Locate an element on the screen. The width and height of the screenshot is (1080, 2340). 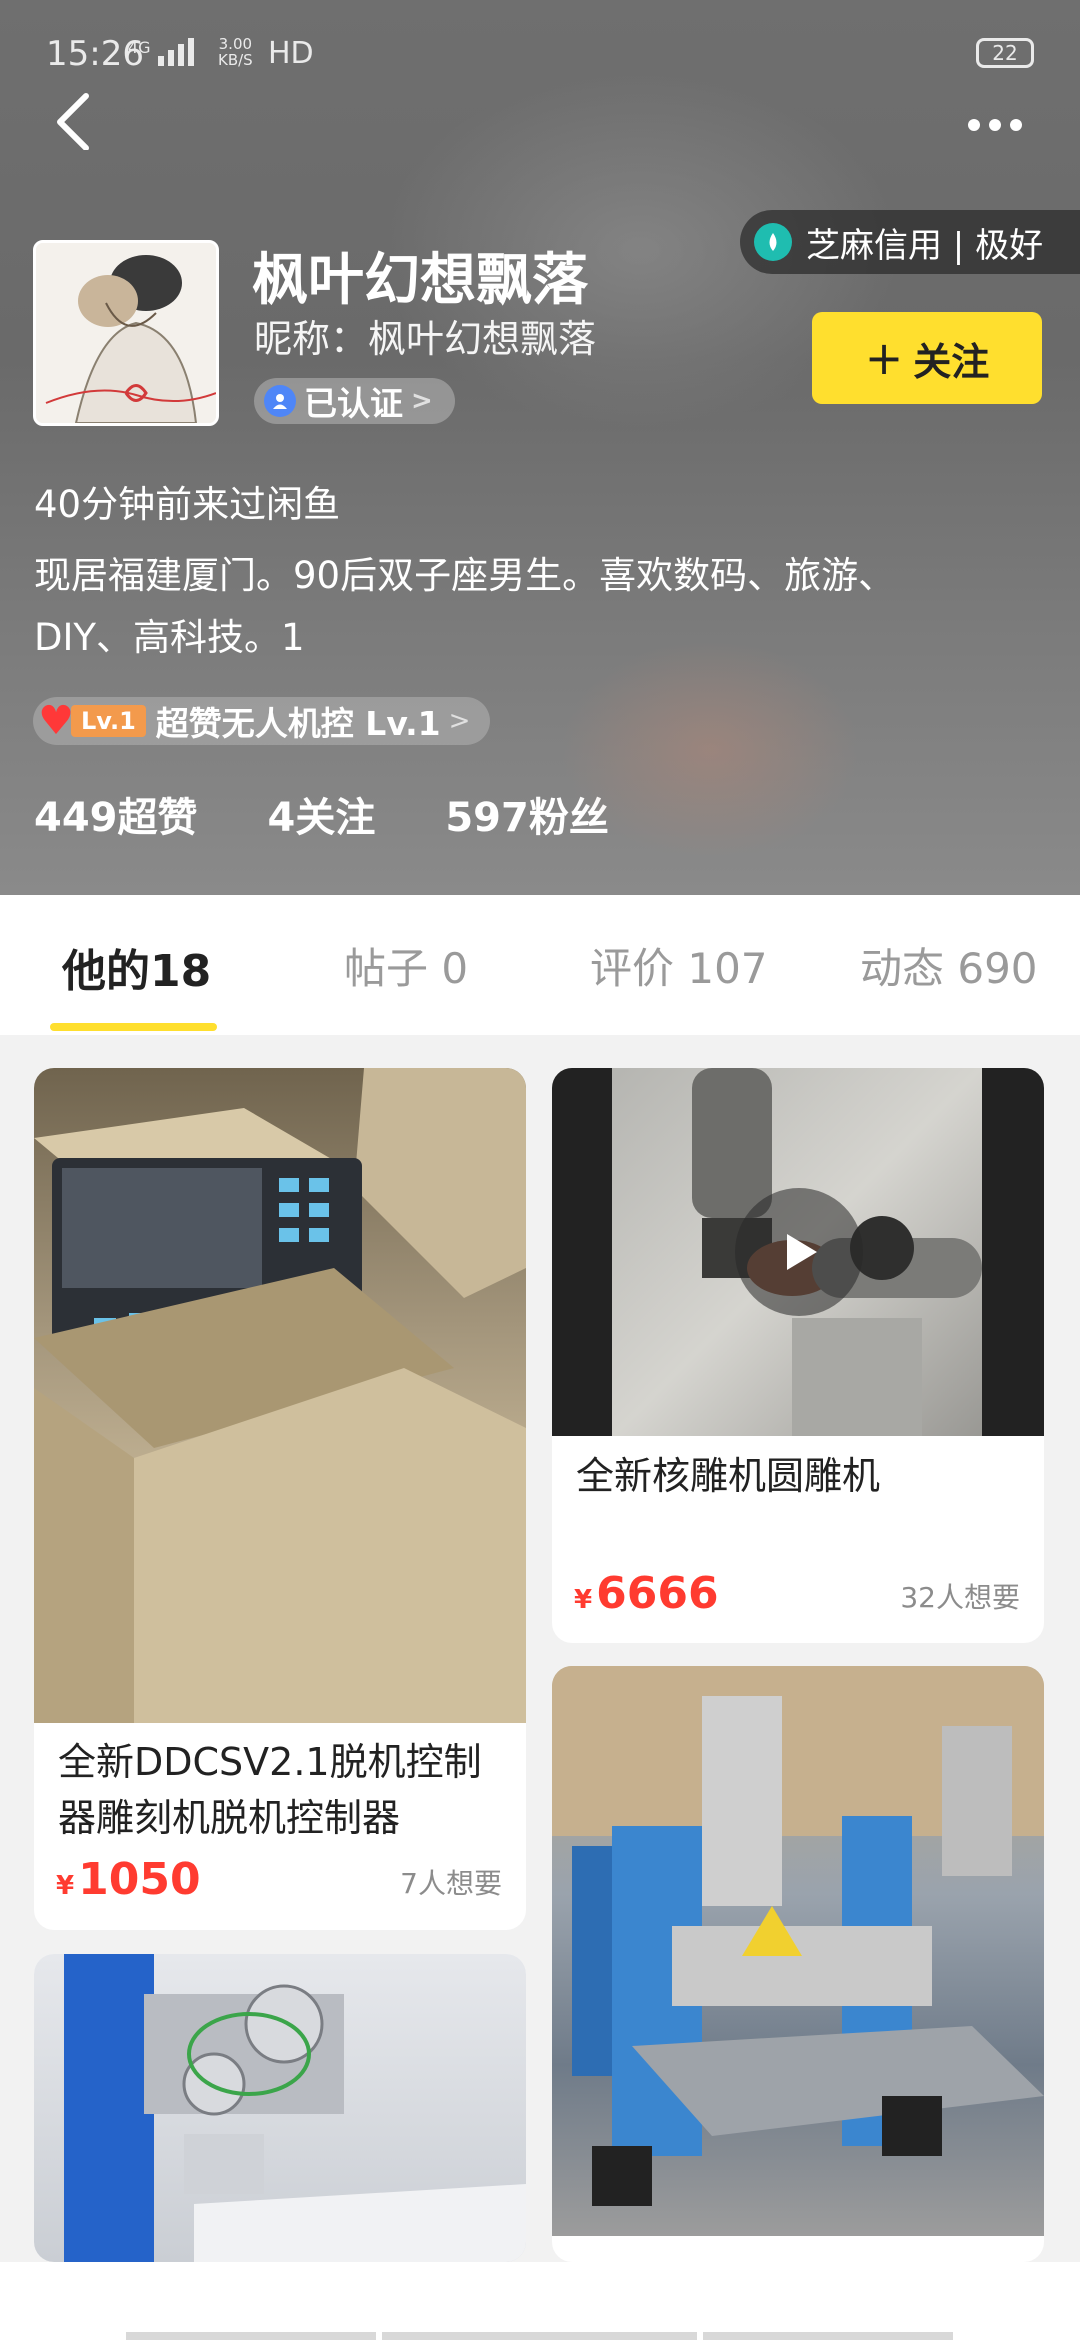
stat-following: 4关注 is located at coordinates (322, 814).